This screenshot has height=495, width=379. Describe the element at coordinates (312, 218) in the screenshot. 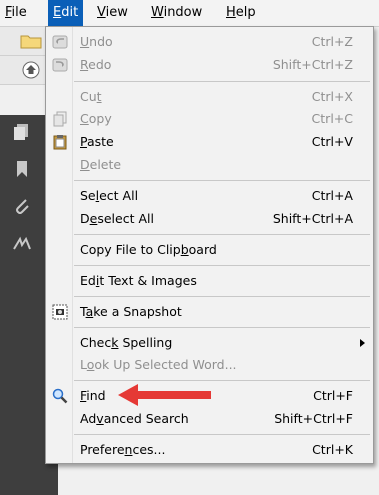

I see `shortcut: Shift+Ctrl+A` at that location.